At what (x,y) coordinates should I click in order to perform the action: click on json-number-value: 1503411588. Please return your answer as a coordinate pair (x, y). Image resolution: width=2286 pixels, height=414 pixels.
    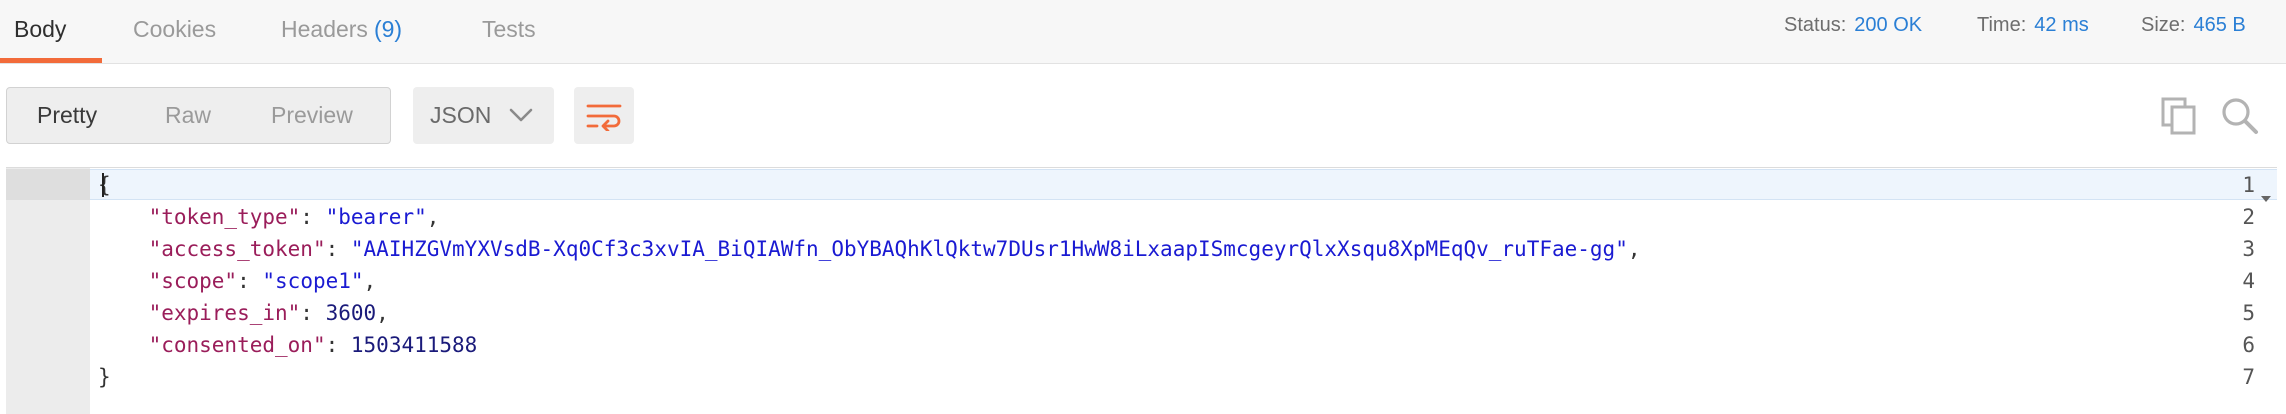
    Looking at the image, I should click on (414, 345).